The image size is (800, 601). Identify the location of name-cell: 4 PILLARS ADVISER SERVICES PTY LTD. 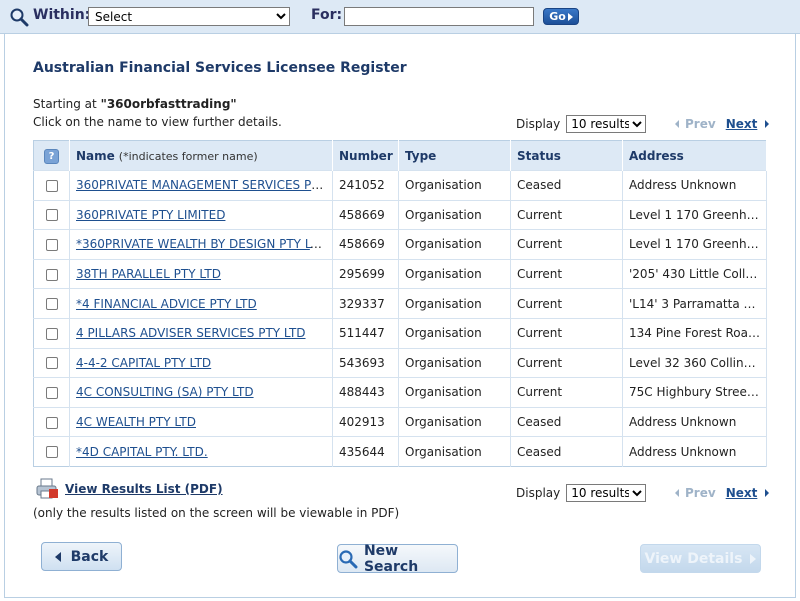
(201, 333).